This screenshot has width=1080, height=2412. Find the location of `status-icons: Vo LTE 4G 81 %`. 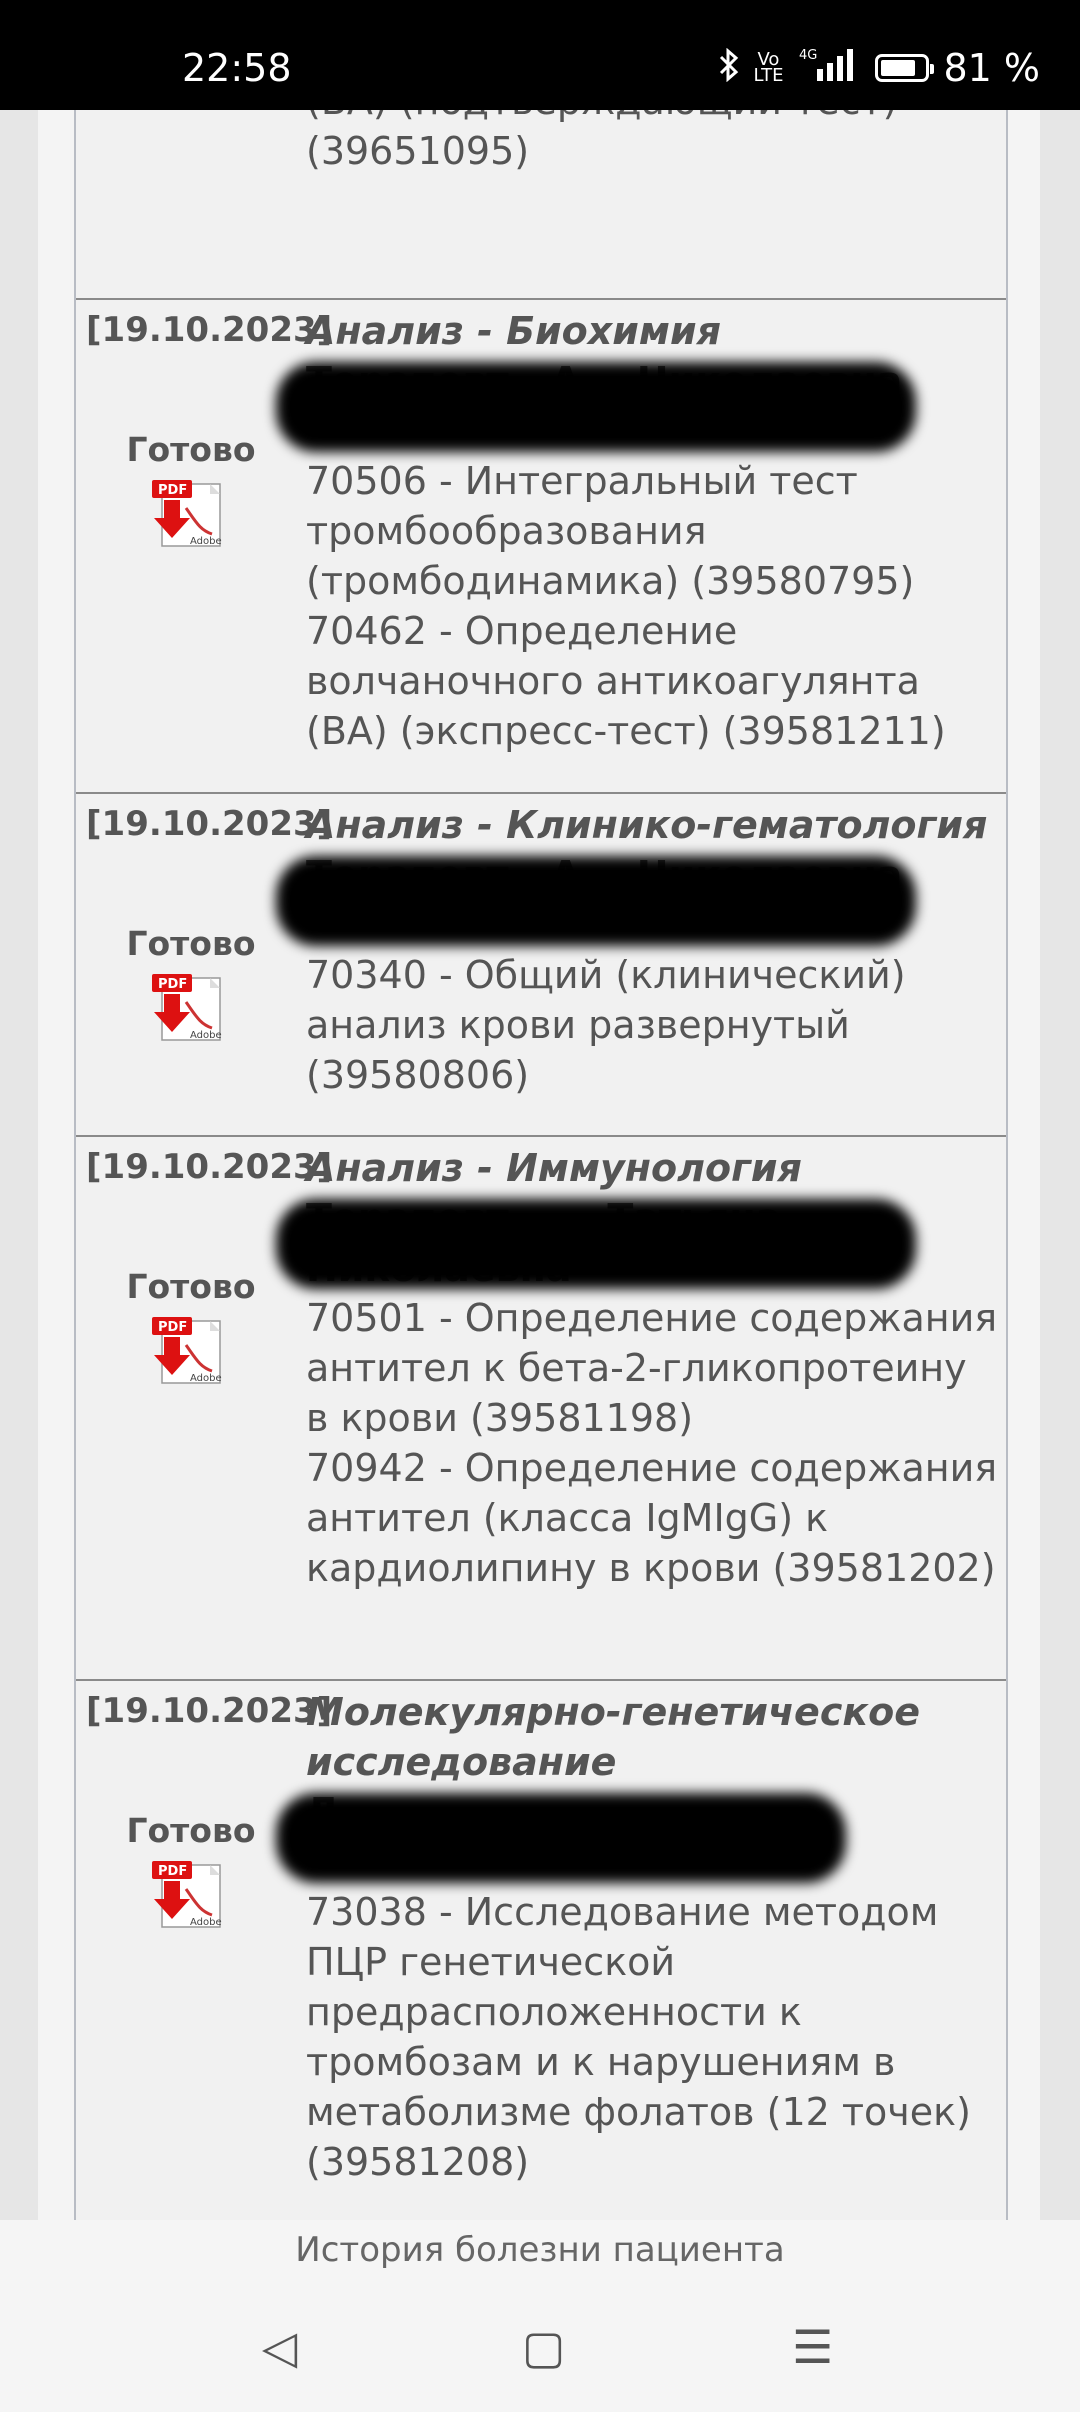

status-icons: Vo LTE 4G 81 % is located at coordinates (879, 68).